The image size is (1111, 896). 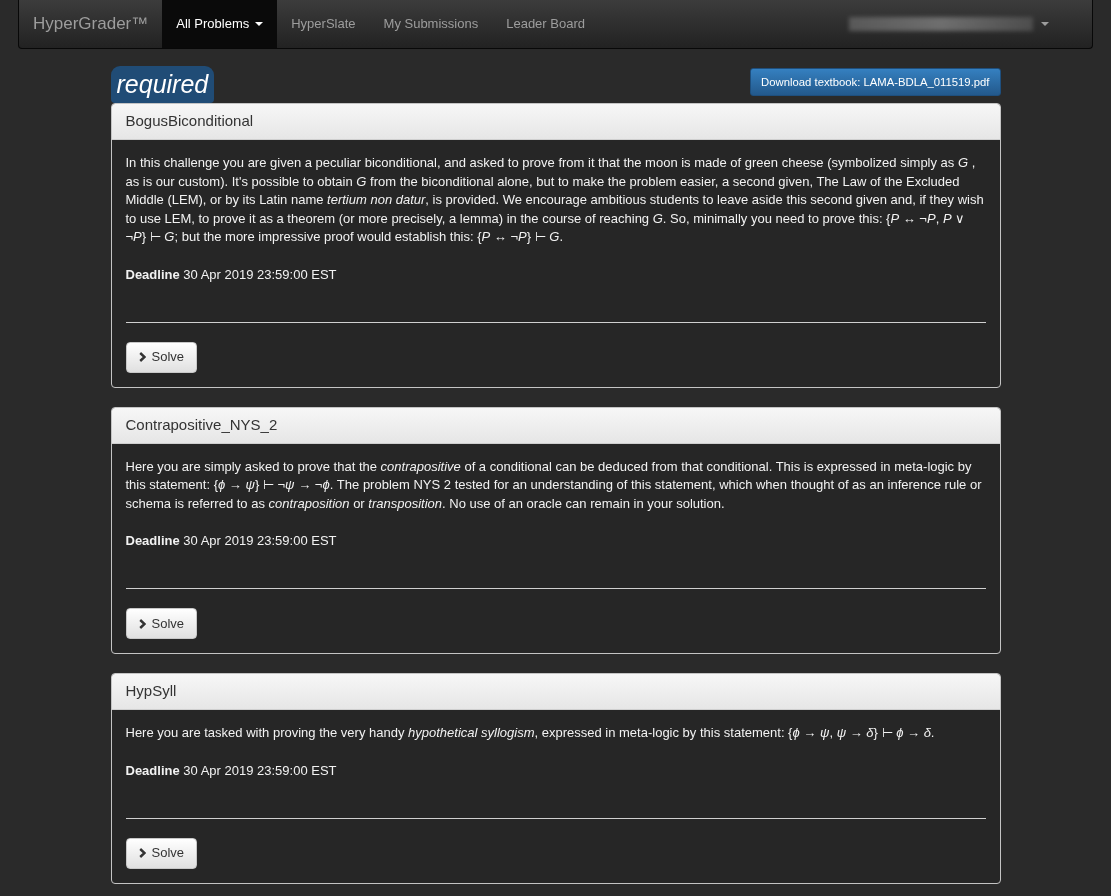 I want to click on problem-description: In this challenge you are given a peculiar biconditional, and asked to prove from it that the moon is made of green cheese (symbolized simply as G , as is our custom). It's possible to obtain G from the biconditional alone, but to make the problem easier, a second given, The Law of the Excluded Middle (LEM), or by its Latin name tertium non datur, is provided. We encourage ambitious students to leave aside this second given and, if they wish to use LEM, to prove it as a theorem (or more precisely, a lemma) in the course of reaching G. So, minimally you need to prove this: {P ↔ ¬P, P ∨ ¬P} ⊢ G; but the more impressive proof would establish this: {P ↔ ¬P} ⊢ G., so click(x=555, y=200).